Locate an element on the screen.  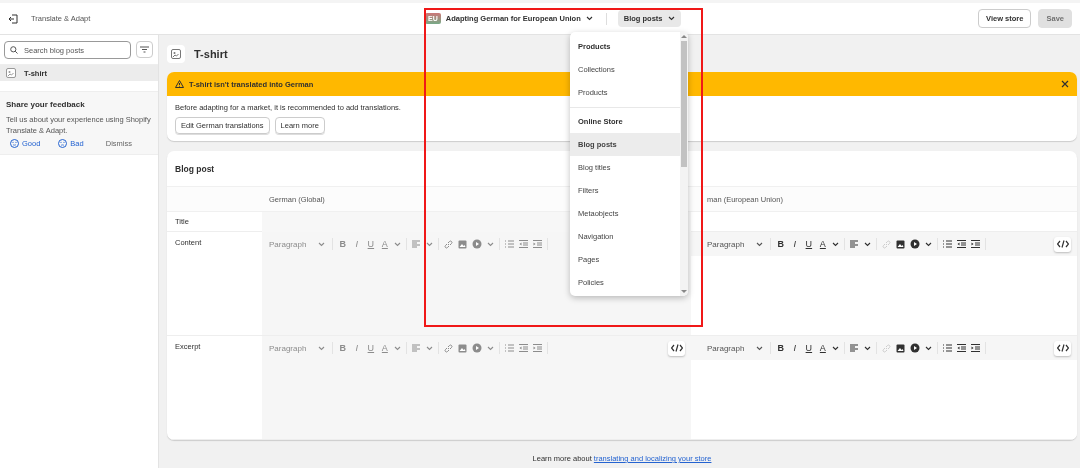
feedback-title: Share your feedback is located at coordinates (46, 104).